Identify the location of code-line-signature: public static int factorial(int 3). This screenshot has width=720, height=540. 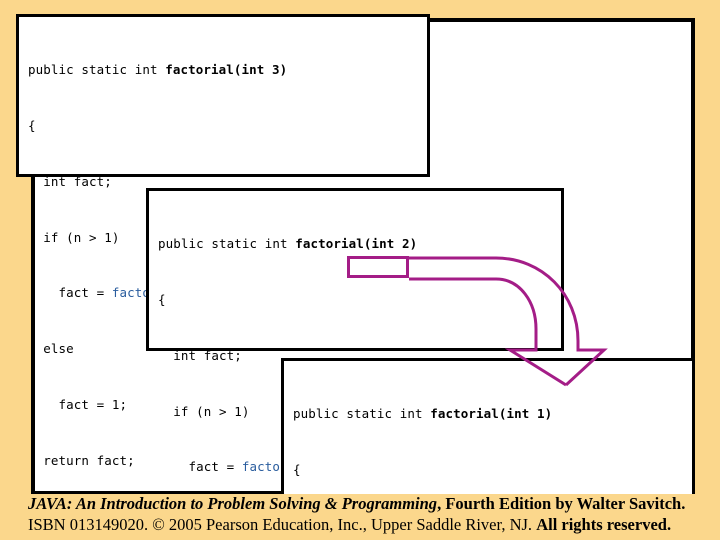
(227, 70).